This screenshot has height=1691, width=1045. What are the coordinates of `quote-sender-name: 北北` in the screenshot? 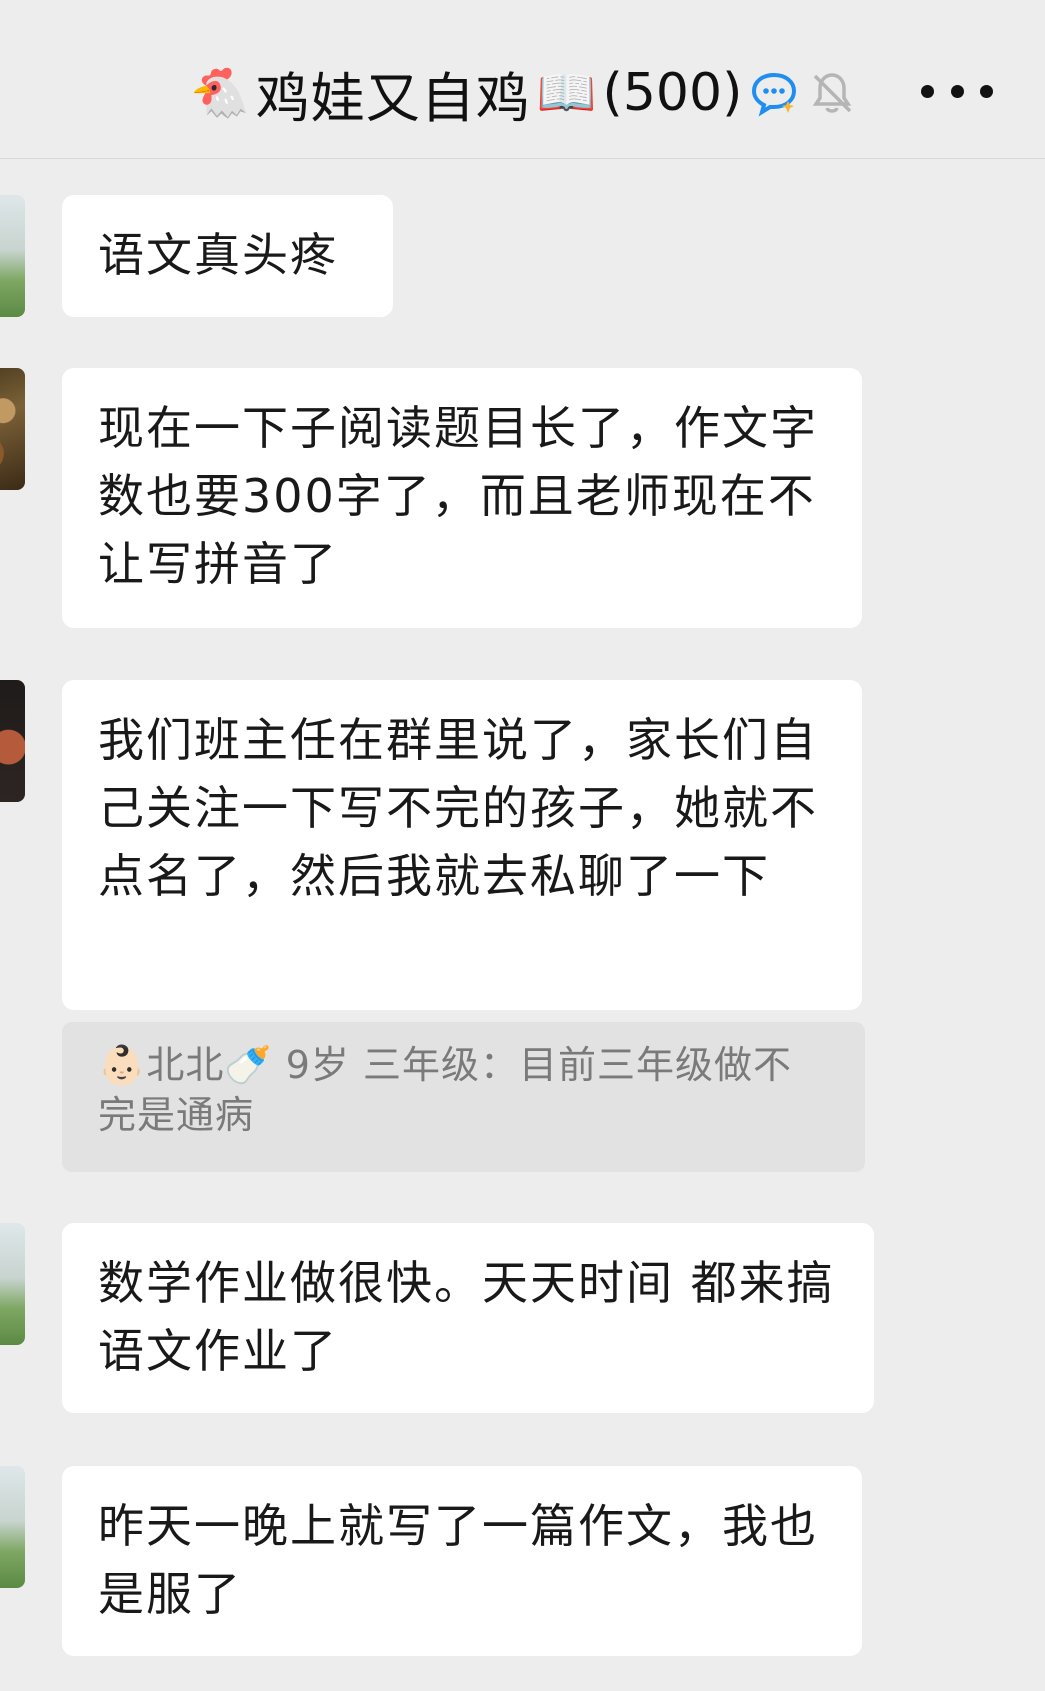 It's located at (185, 1065).